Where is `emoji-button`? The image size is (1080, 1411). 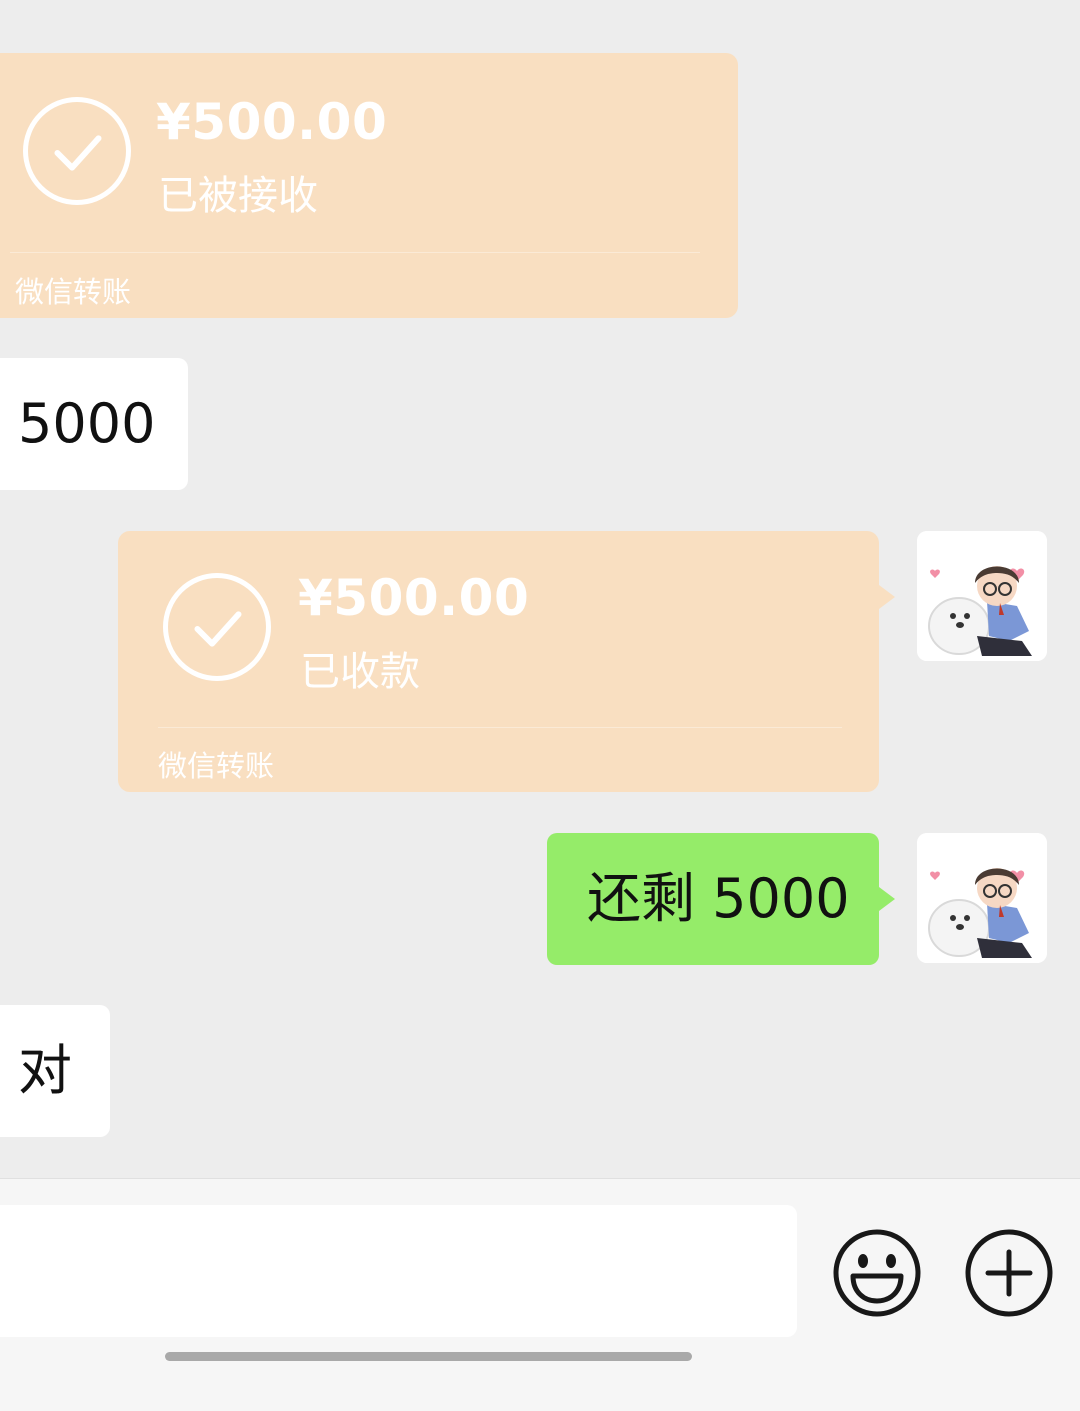
emoji-button is located at coordinates (877, 1273).